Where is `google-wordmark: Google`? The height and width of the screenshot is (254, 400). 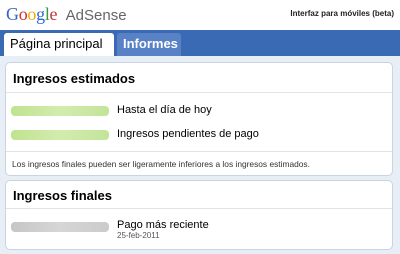 google-wordmark: Google is located at coordinates (32, 14).